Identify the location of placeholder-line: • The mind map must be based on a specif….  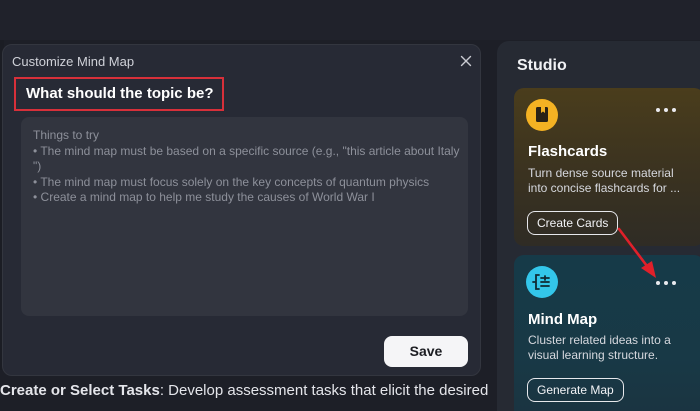
(246, 150).